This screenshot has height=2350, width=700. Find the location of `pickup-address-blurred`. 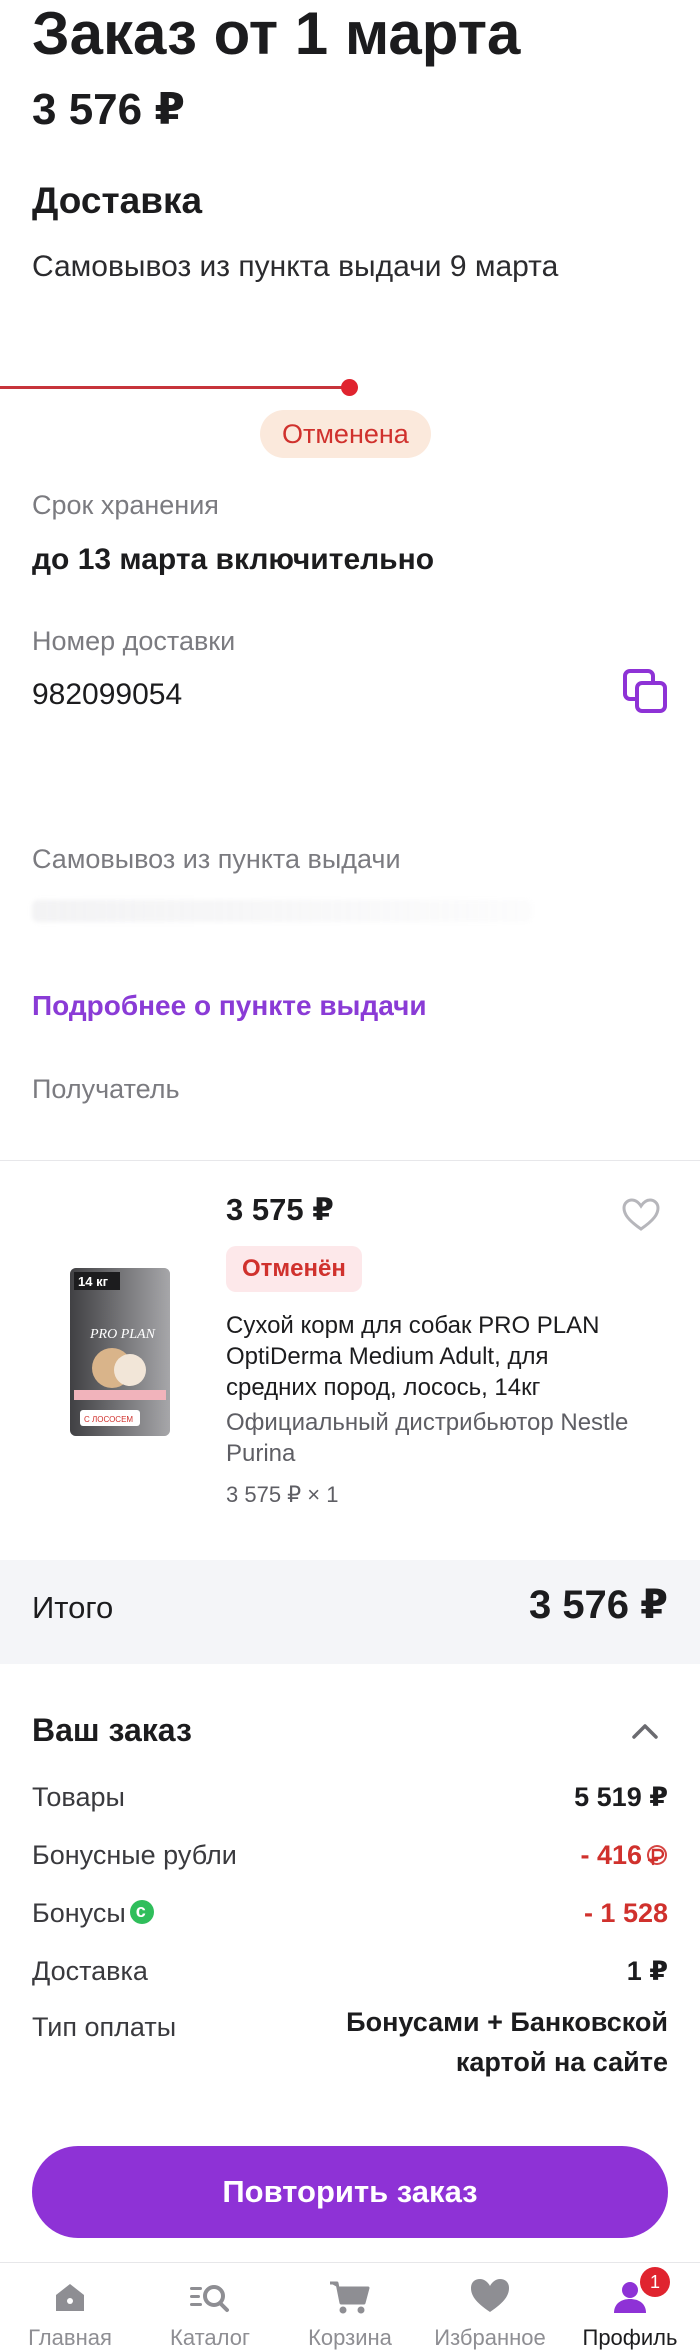

pickup-address-blurred is located at coordinates (282, 911).